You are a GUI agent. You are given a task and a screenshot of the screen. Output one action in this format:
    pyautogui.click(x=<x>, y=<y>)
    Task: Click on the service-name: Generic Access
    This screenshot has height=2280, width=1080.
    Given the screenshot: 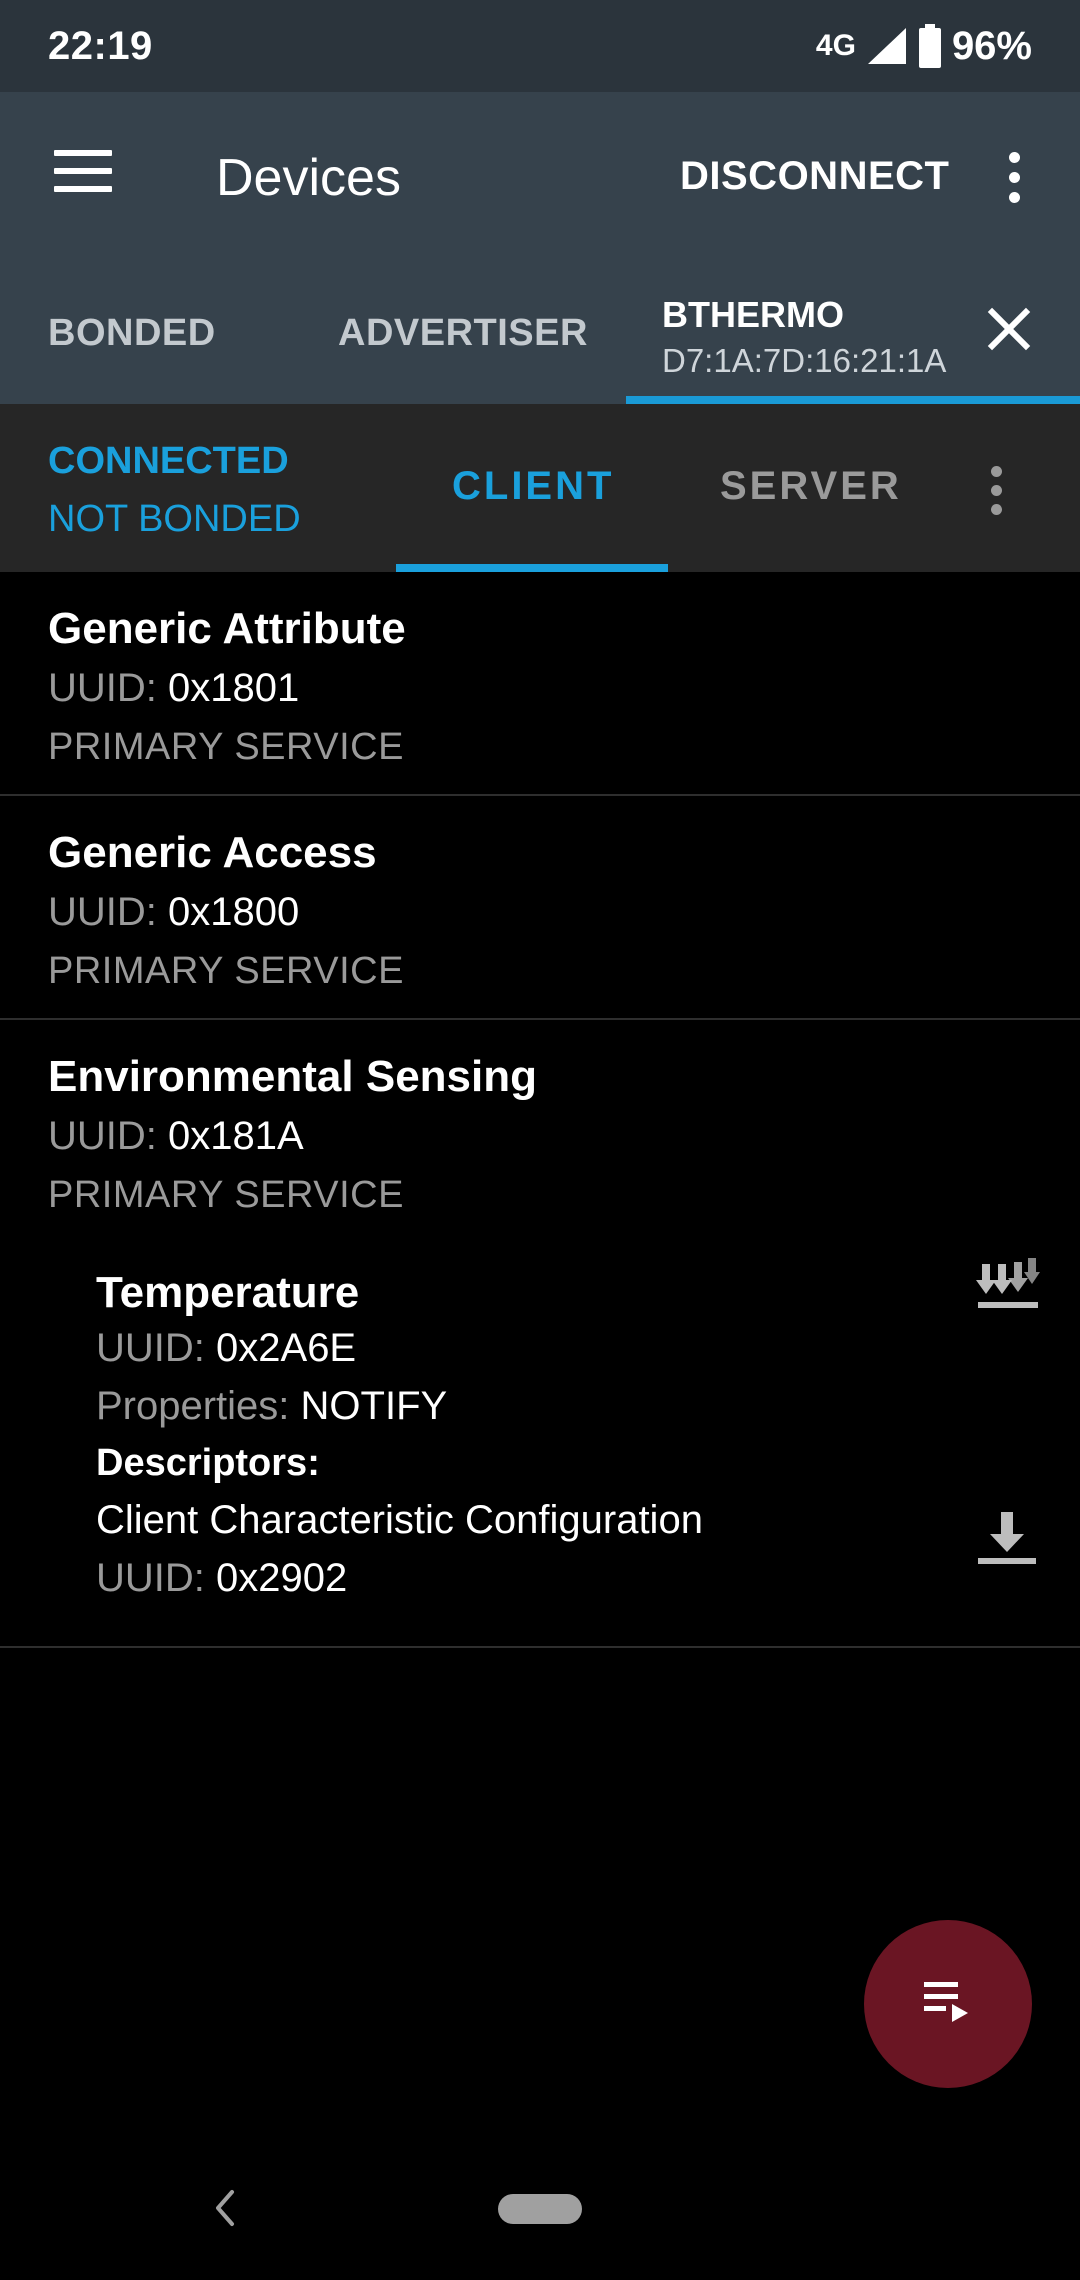 What is the action you would take?
    pyautogui.click(x=212, y=852)
    